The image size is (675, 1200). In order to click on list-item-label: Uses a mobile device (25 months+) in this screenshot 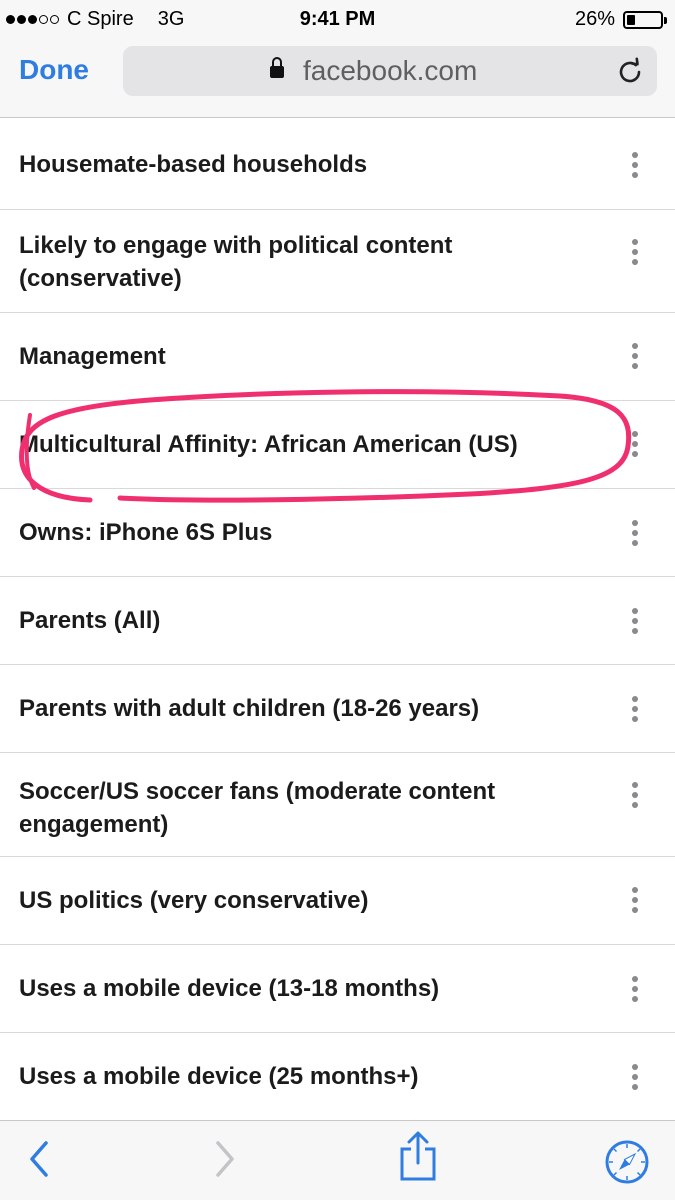, I will do `click(219, 1076)`.